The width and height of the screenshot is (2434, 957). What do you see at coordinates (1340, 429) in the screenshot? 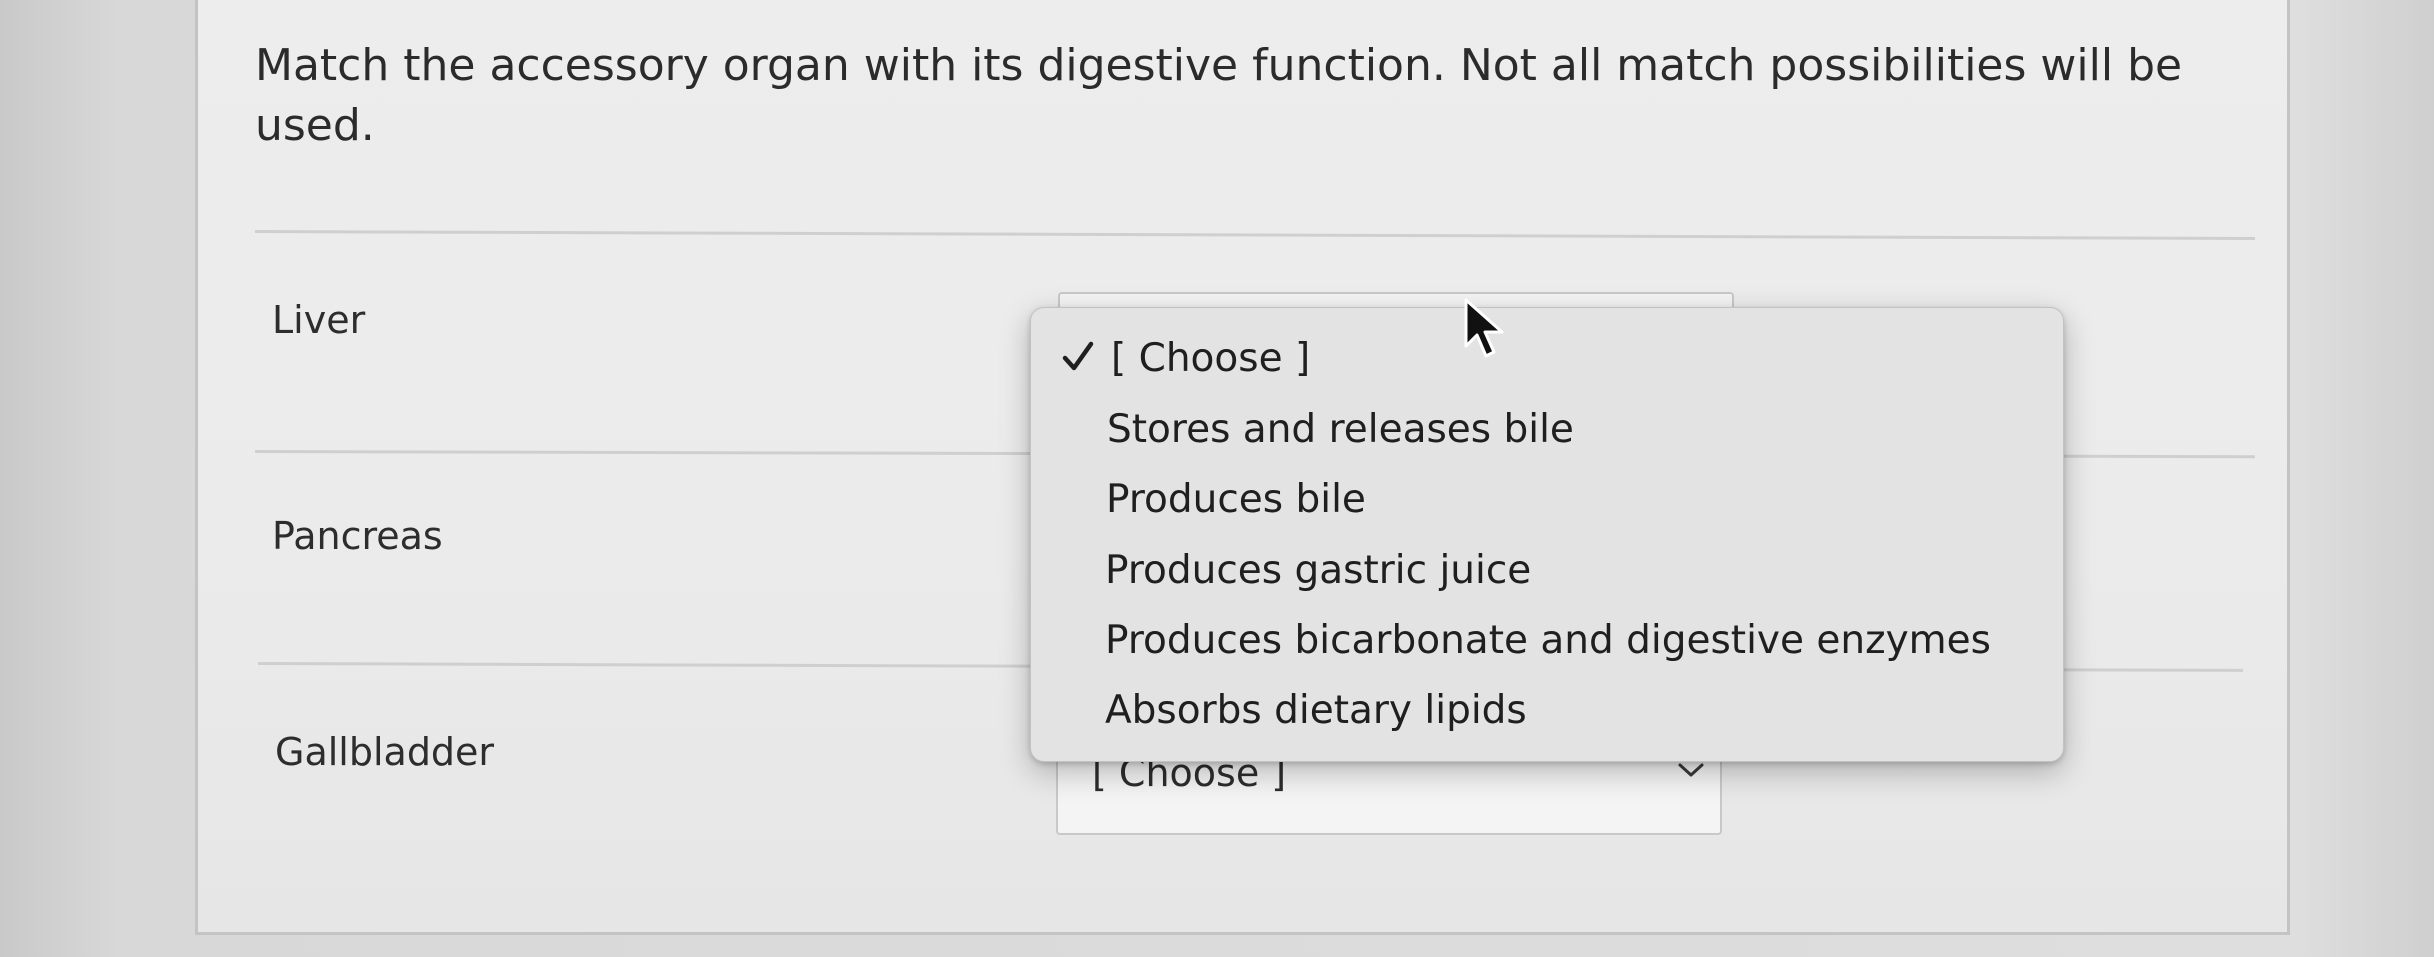
I see `dropdown-option-label: Stores and releases bile` at bounding box center [1340, 429].